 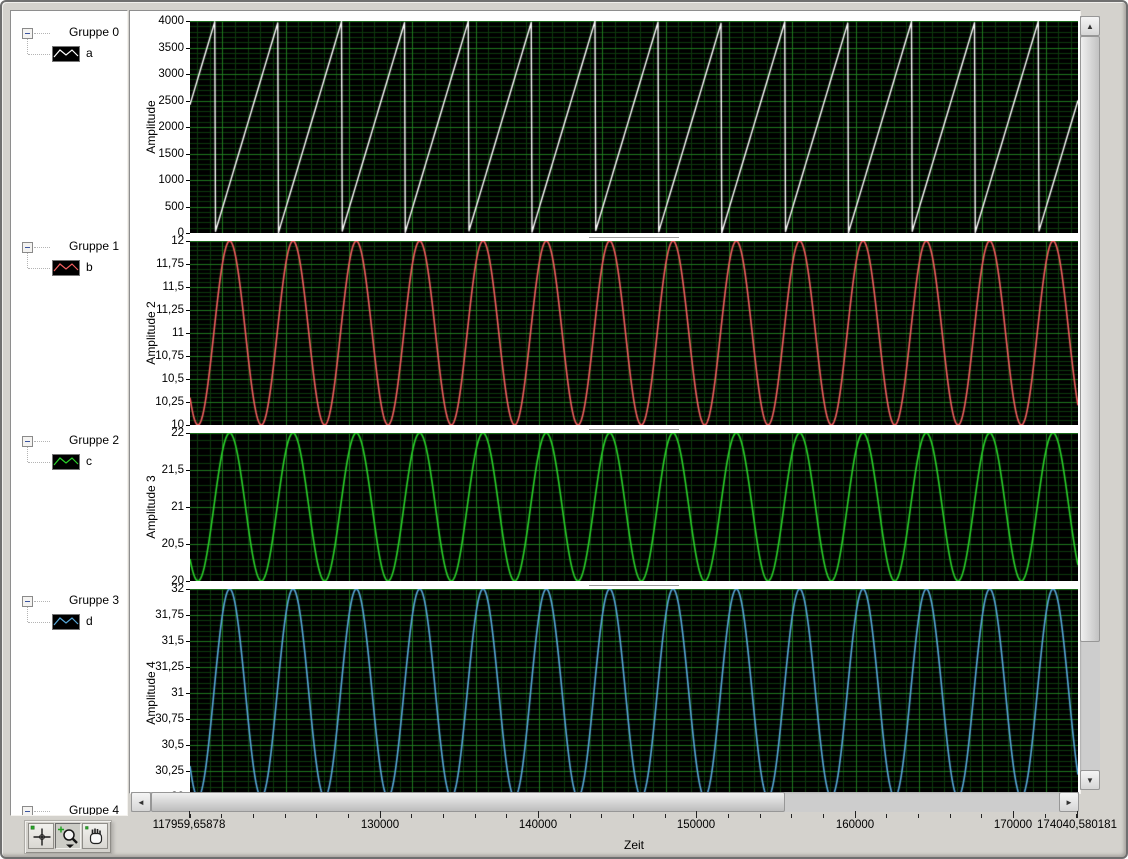 I want to click on group-label: Gruppe 0, so click(x=94, y=32).